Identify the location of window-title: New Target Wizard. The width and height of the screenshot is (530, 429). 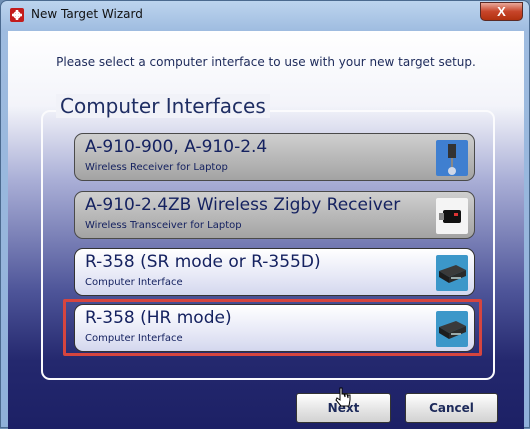
(87, 14).